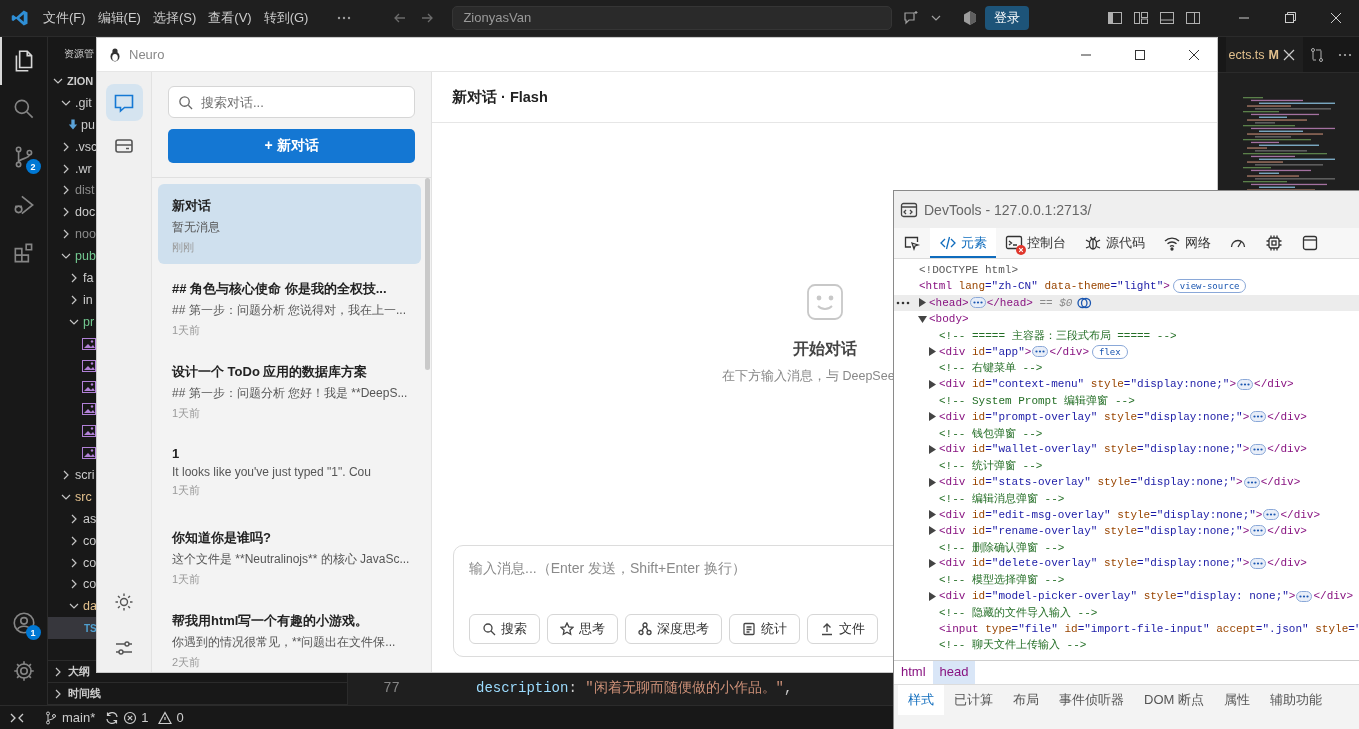 The width and height of the screenshot is (1359, 729). What do you see at coordinates (85, 146) in the screenshot?
I see `folder-name: .vsc` at bounding box center [85, 146].